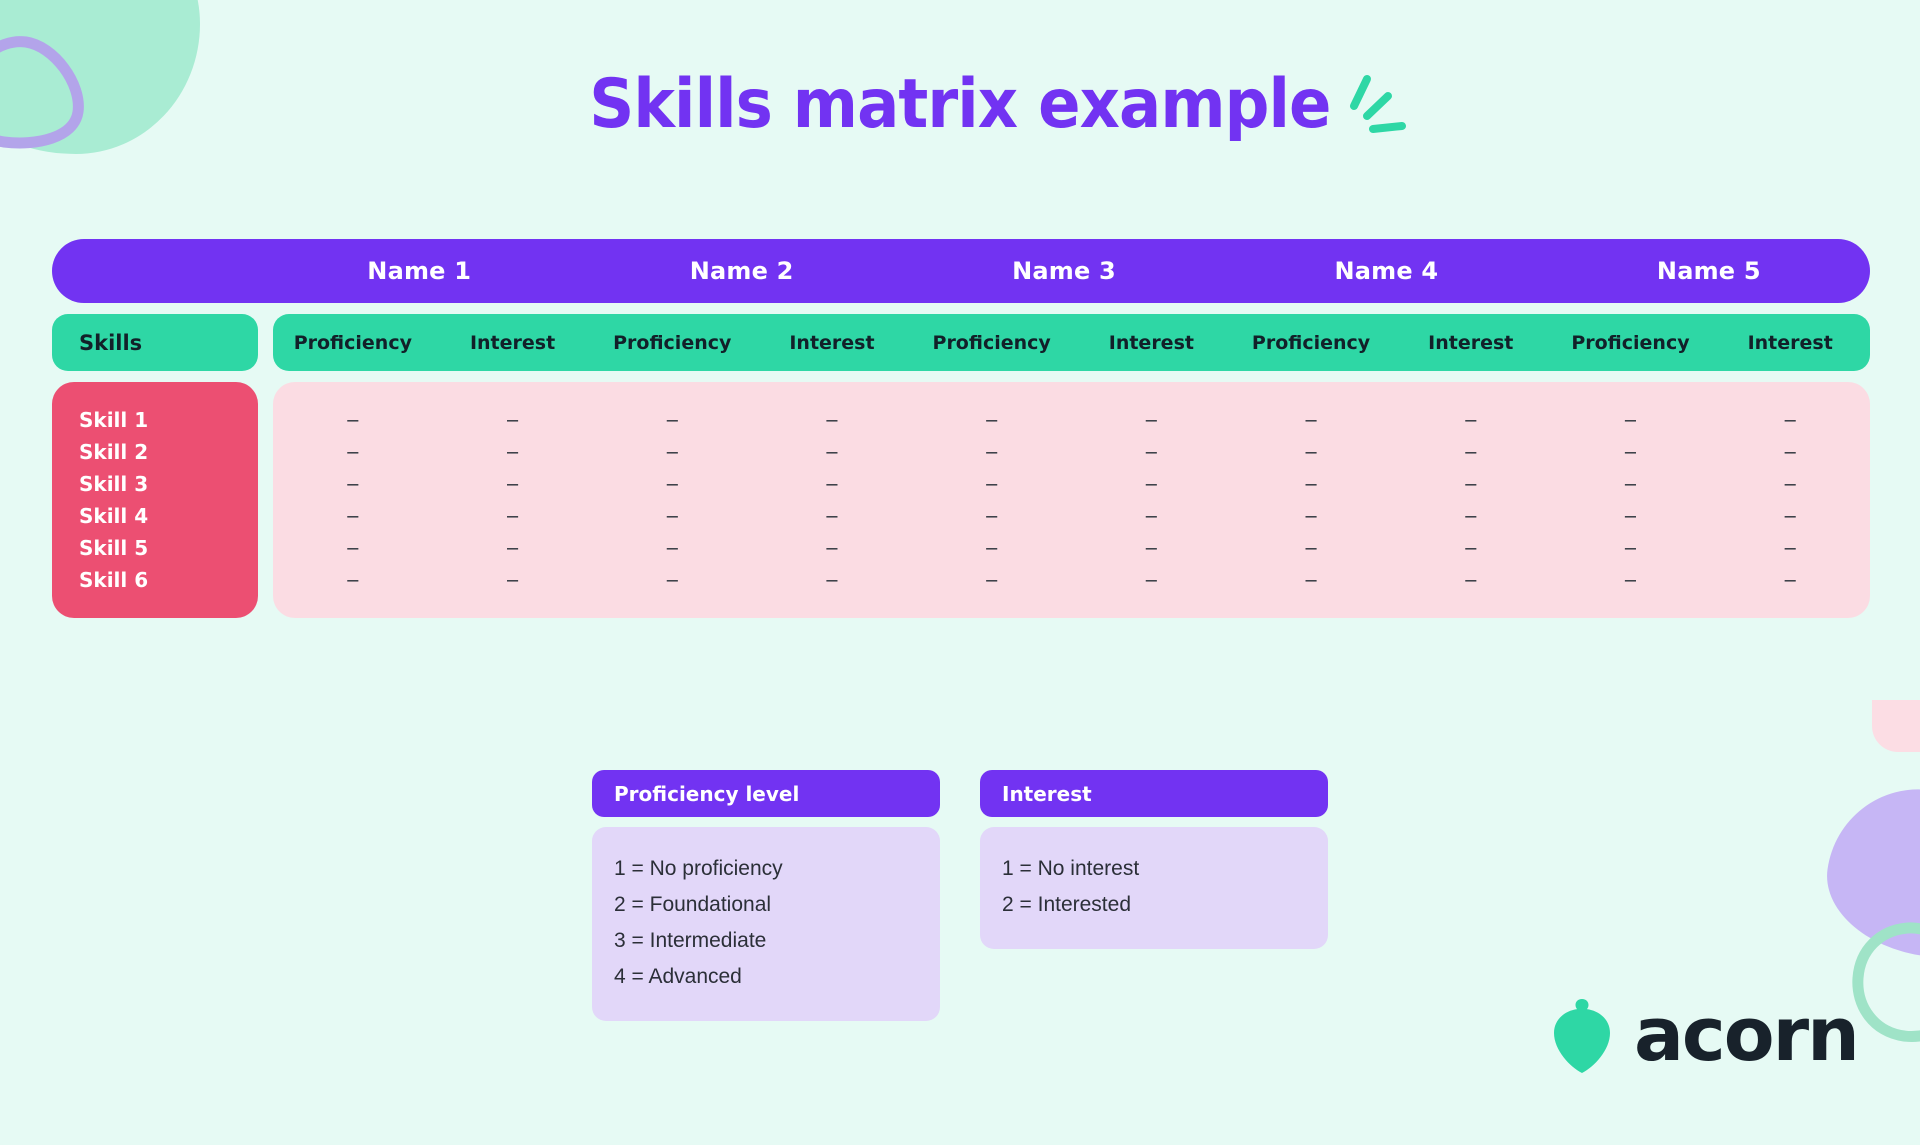 The height and width of the screenshot is (1145, 1920). What do you see at coordinates (1311, 516) in the screenshot?
I see `cell-r4-c7: –` at bounding box center [1311, 516].